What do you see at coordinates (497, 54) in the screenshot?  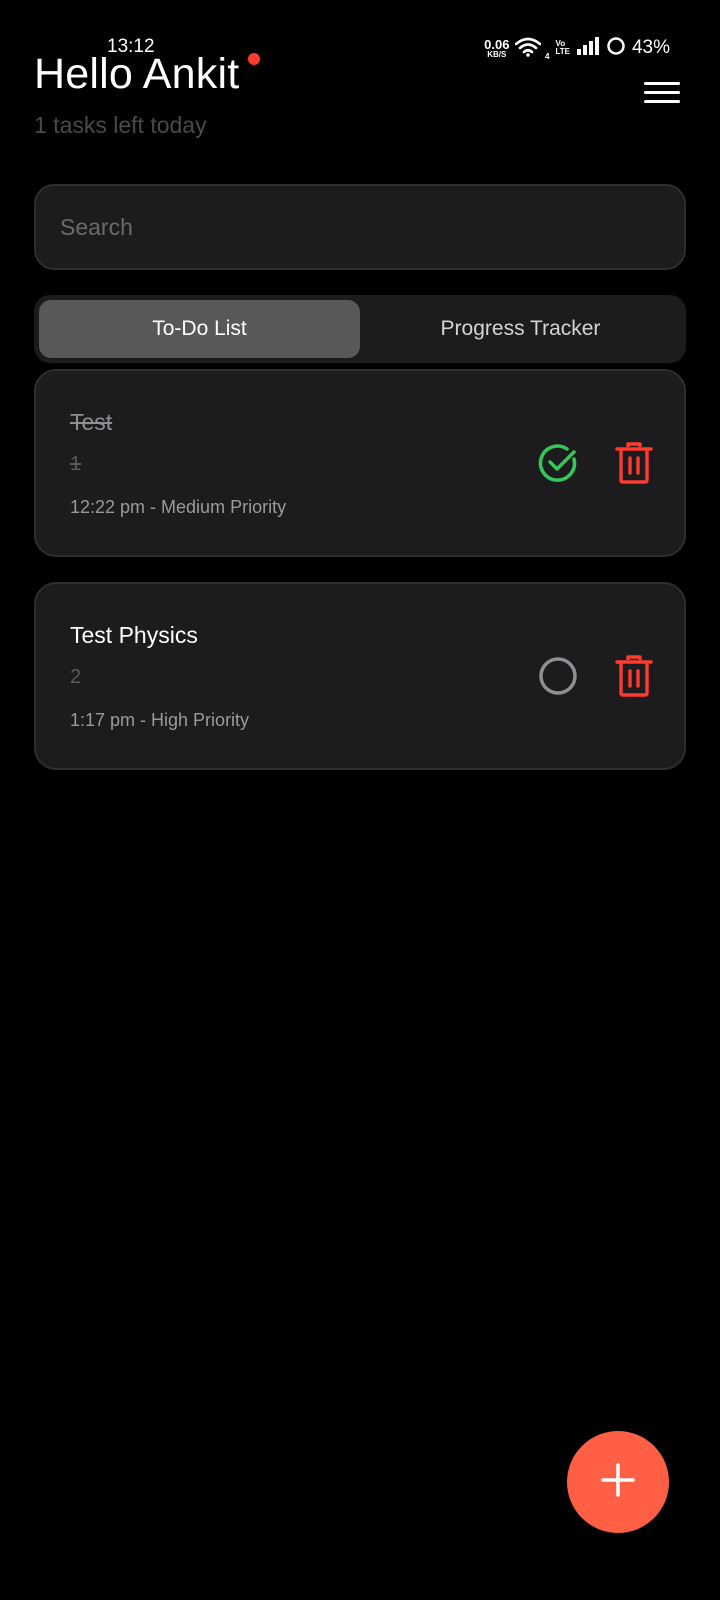 I see `network-speed-unit: KB/S` at bounding box center [497, 54].